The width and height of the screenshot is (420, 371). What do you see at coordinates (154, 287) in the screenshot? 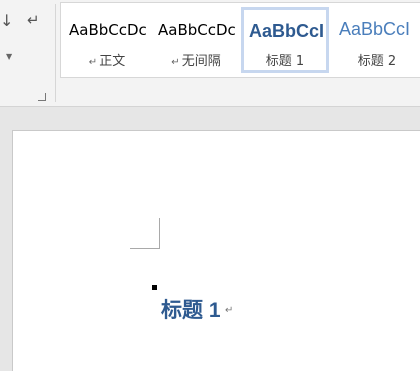
I see `heading-marker` at bounding box center [154, 287].